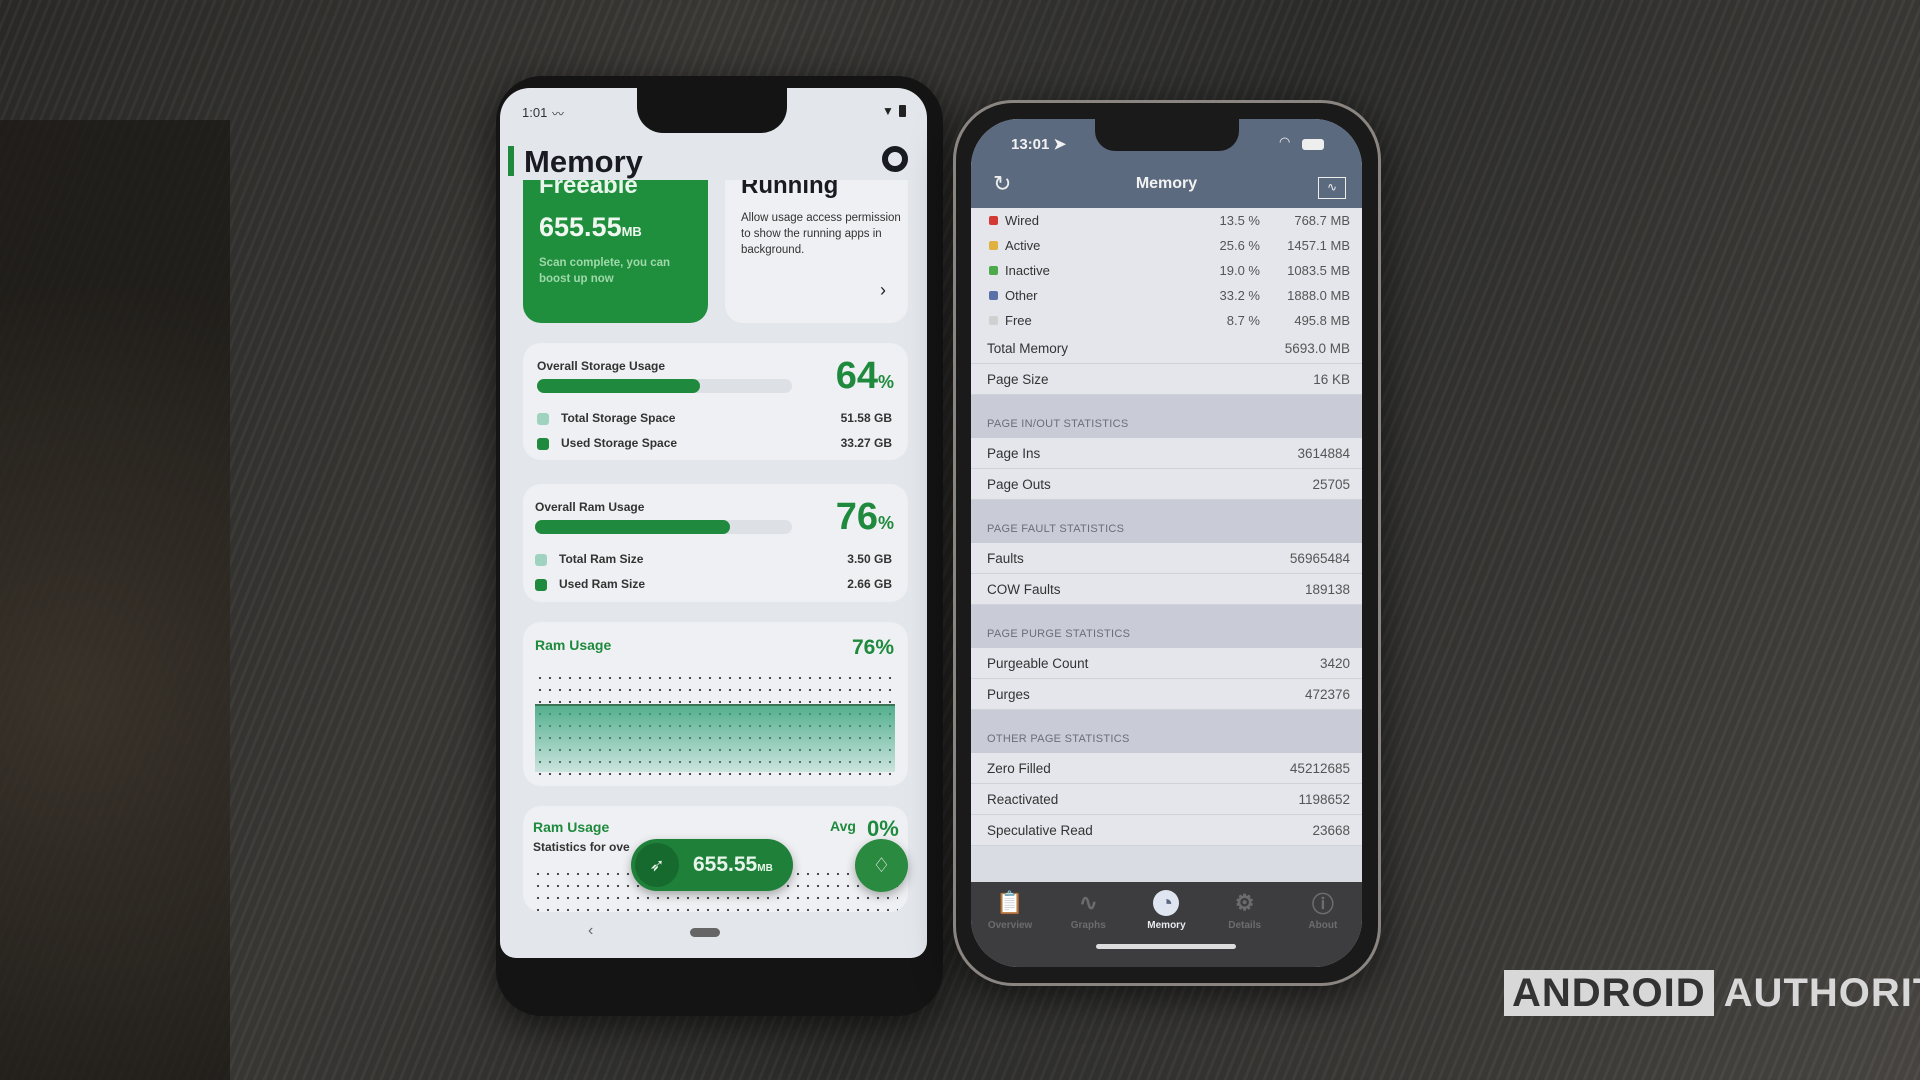 The height and width of the screenshot is (1080, 1920). What do you see at coordinates (1023, 245) in the screenshot?
I see `legend-name: Active` at bounding box center [1023, 245].